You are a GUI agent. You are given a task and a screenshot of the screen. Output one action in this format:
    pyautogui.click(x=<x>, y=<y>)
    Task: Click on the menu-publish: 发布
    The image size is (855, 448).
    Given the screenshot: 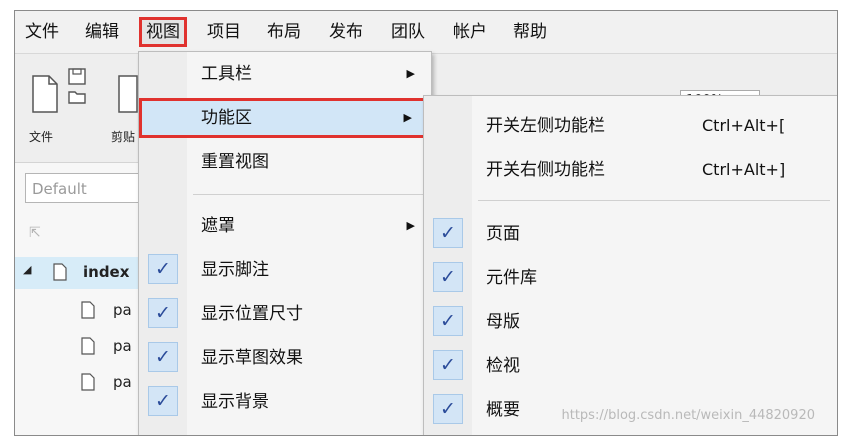 What is the action you would take?
    pyautogui.click(x=346, y=32)
    